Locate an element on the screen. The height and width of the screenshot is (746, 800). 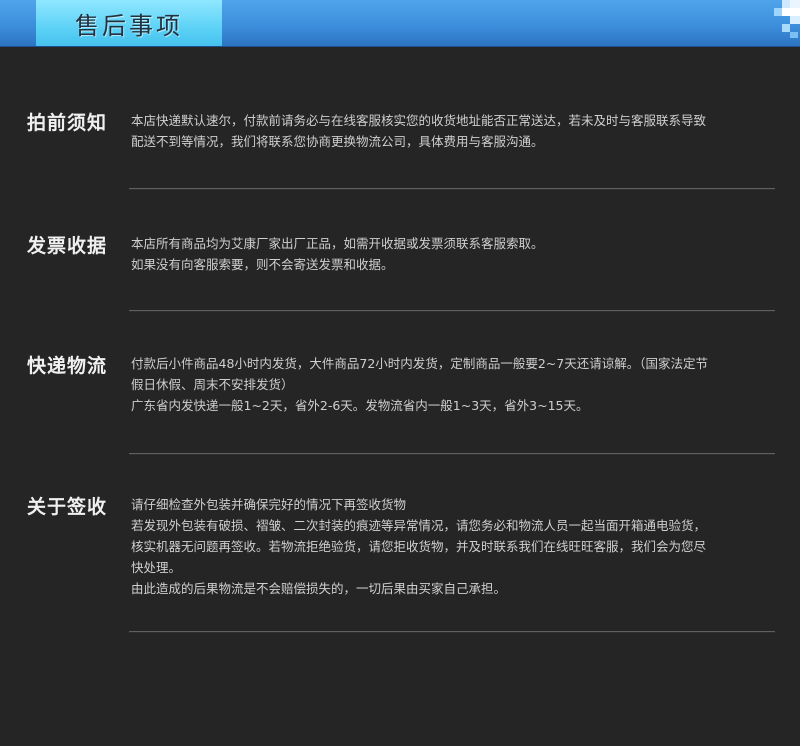
section-title: 快递物流 is located at coordinates (67, 366).